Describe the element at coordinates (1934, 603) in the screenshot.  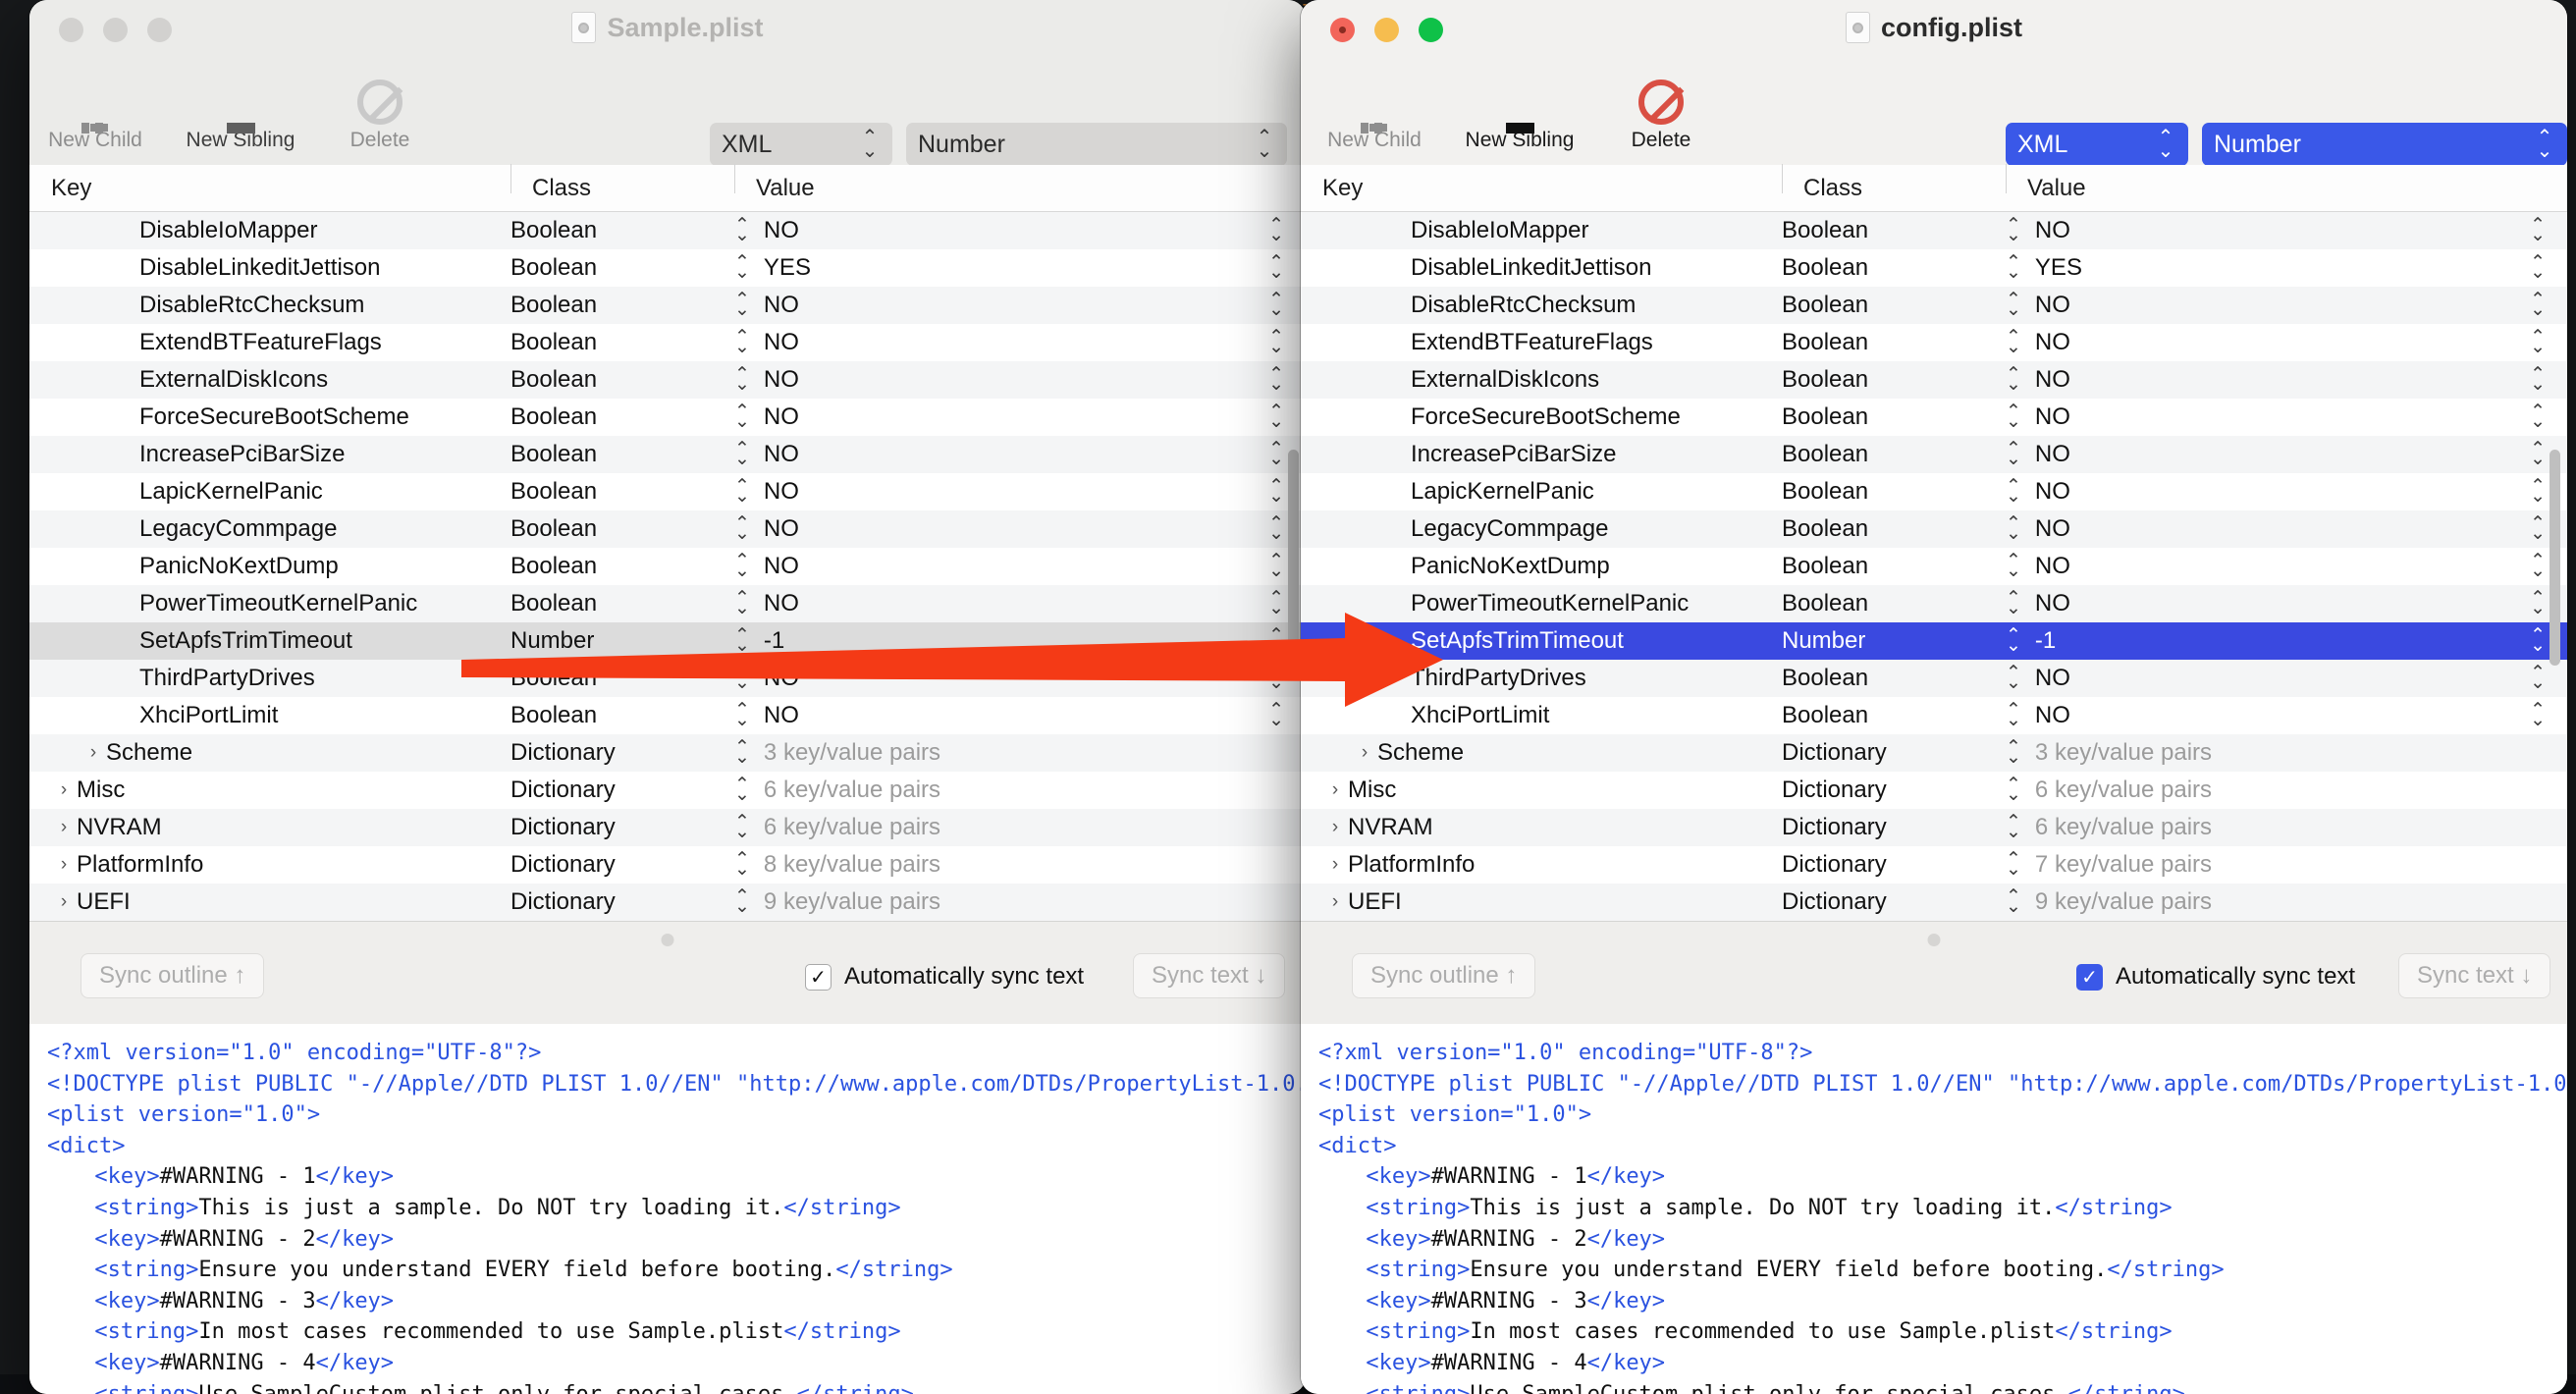
I see `table-row: PowerTimeoutKernelPanic Boolean ⌃ ⌄ NO ⌃ ⌄` at that location.